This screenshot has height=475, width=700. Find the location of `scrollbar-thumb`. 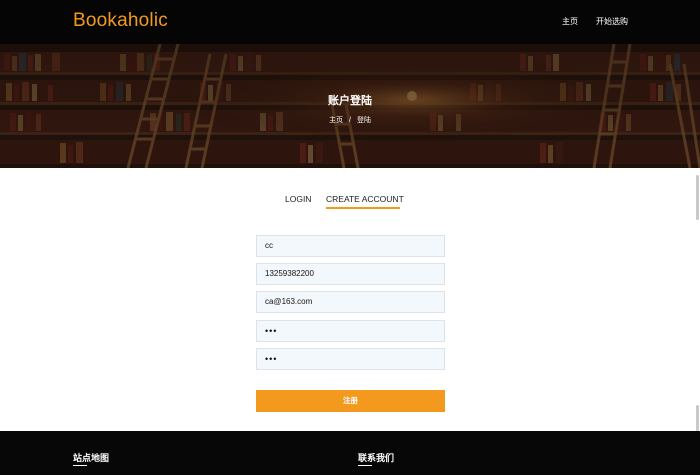

scrollbar-thumb is located at coordinates (697, 197).